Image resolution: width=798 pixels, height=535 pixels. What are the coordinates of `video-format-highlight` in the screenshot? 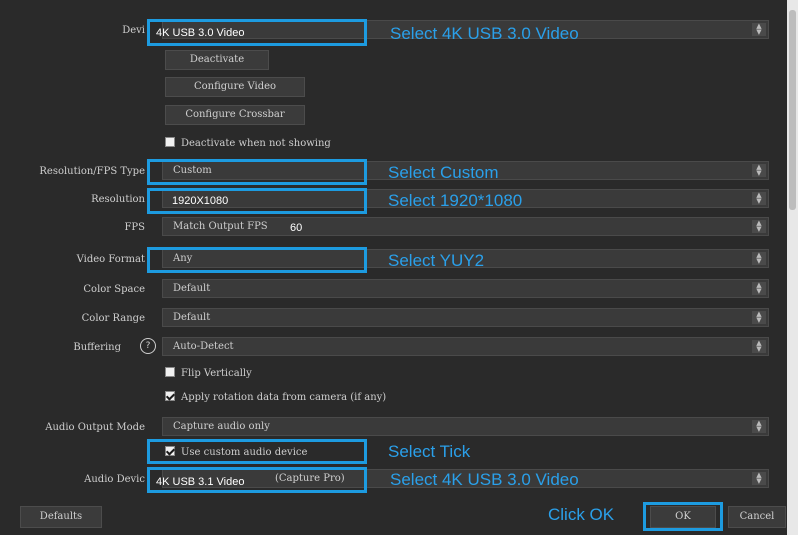 It's located at (257, 260).